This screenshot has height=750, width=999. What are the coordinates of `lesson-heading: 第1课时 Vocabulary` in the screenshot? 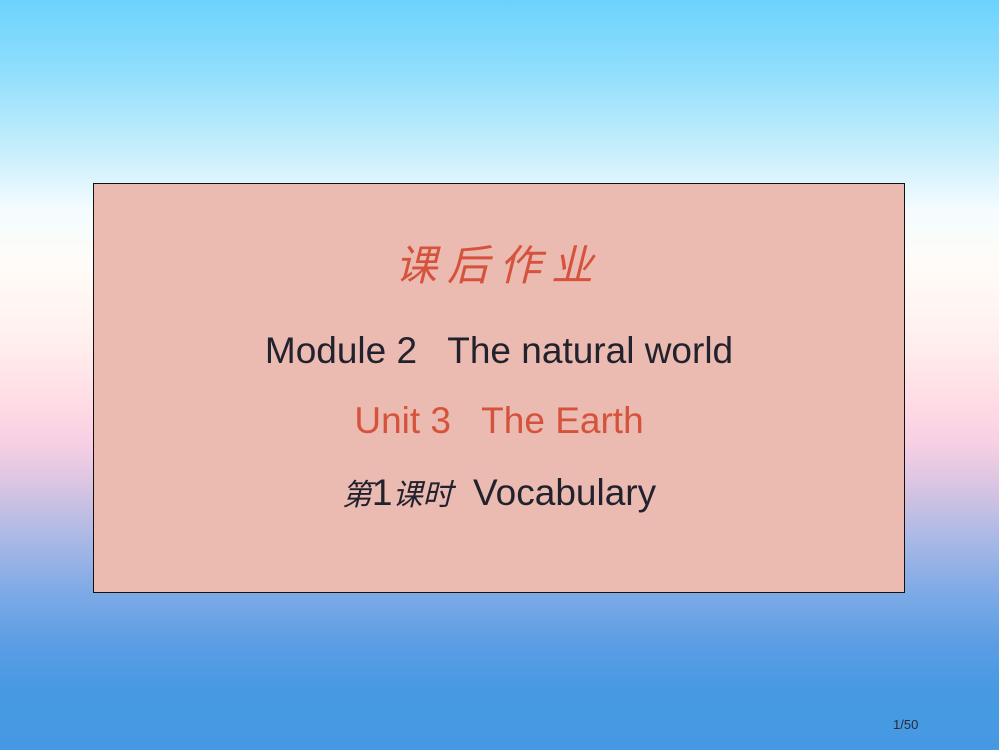 It's located at (499, 492).